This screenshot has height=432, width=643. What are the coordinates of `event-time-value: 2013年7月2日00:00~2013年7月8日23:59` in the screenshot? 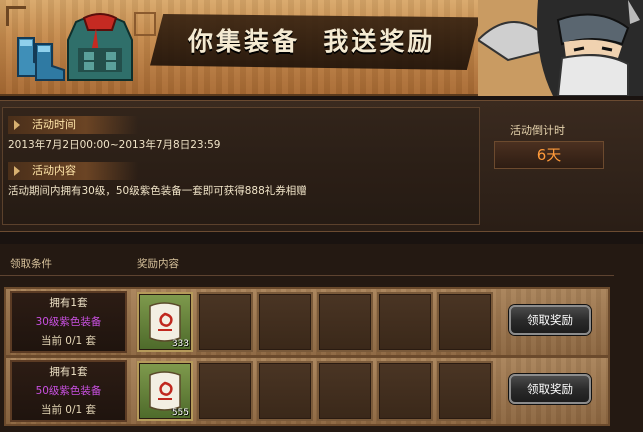 It's located at (114, 145).